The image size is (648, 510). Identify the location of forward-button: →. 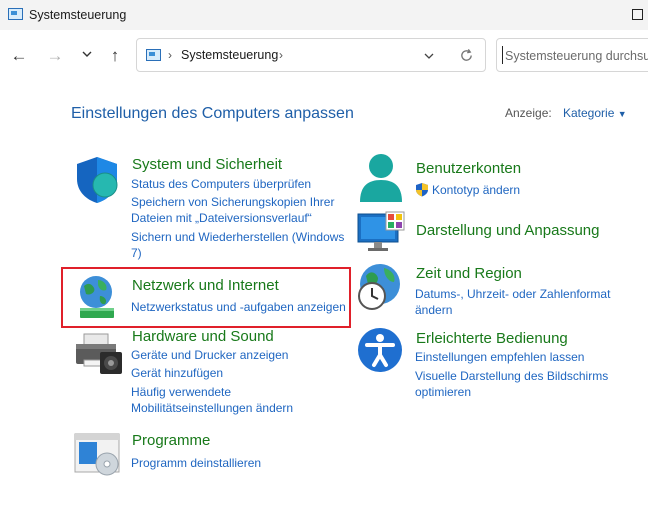
(55, 56).